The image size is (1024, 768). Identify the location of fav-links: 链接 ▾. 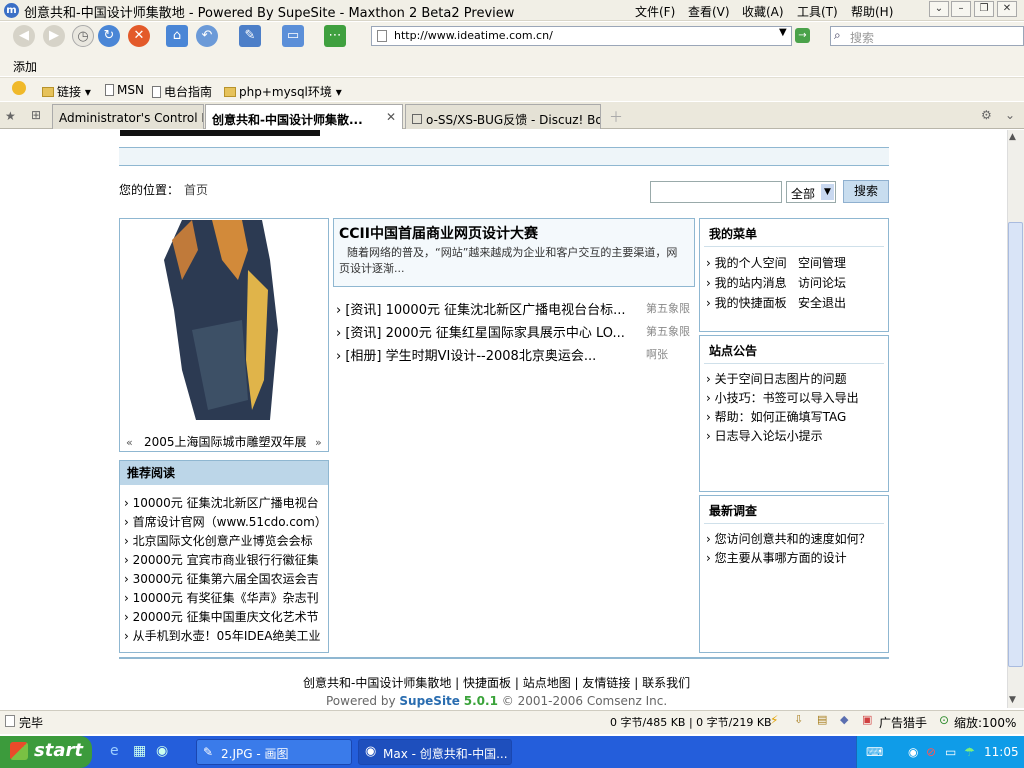
(66, 91).